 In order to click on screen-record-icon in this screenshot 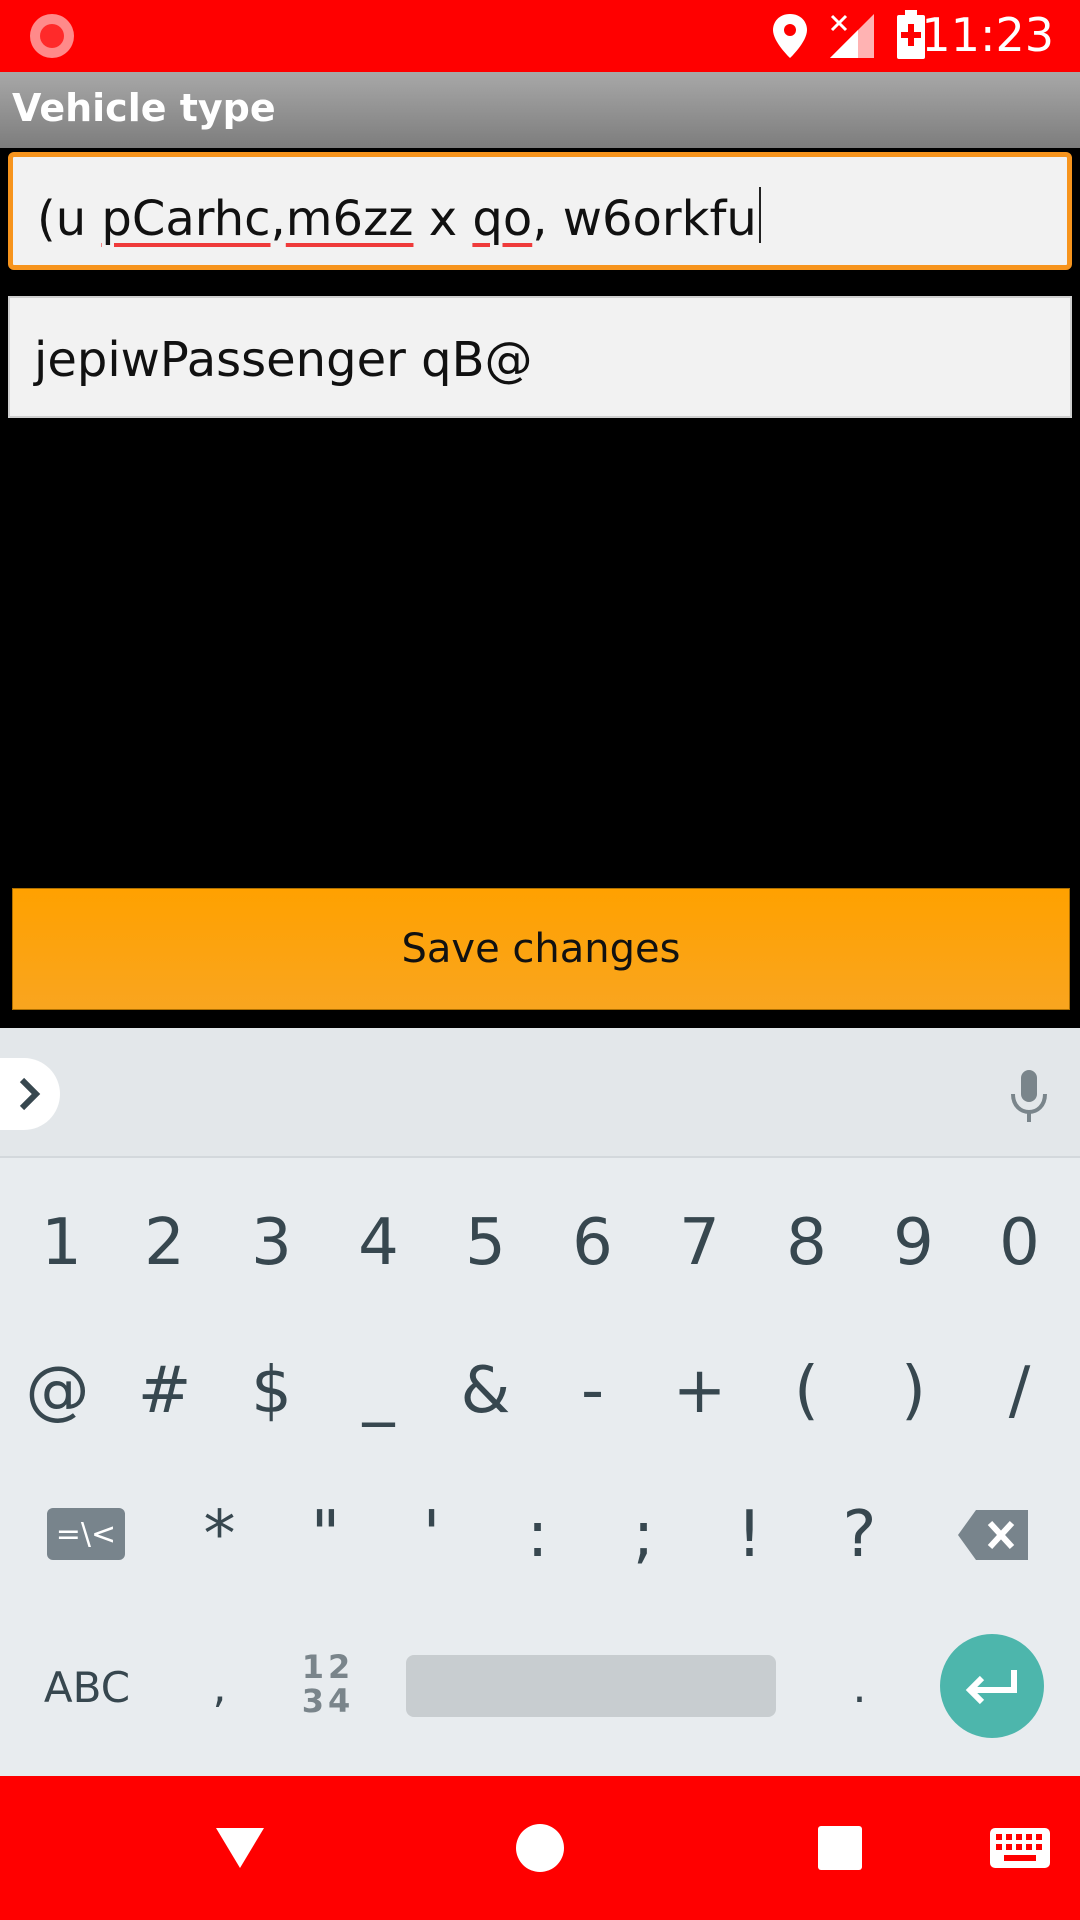, I will do `click(52, 36)`.